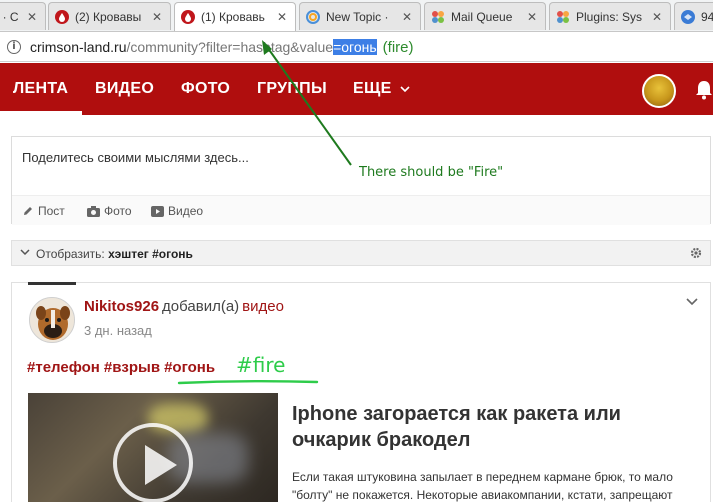 The height and width of the screenshot is (502, 713). What do you see at coordinates (28, 211) in the screenshot?
I see `pencil-icon` at bounding box center [28, 211].